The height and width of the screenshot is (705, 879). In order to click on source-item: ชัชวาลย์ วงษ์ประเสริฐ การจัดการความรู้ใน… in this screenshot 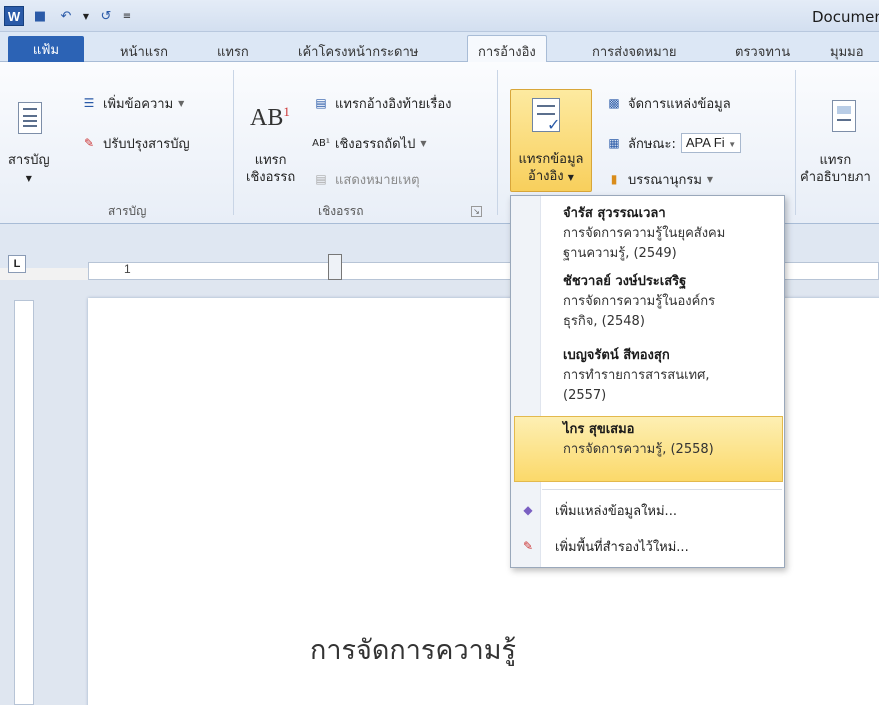, I will do `click(670, 302)`.